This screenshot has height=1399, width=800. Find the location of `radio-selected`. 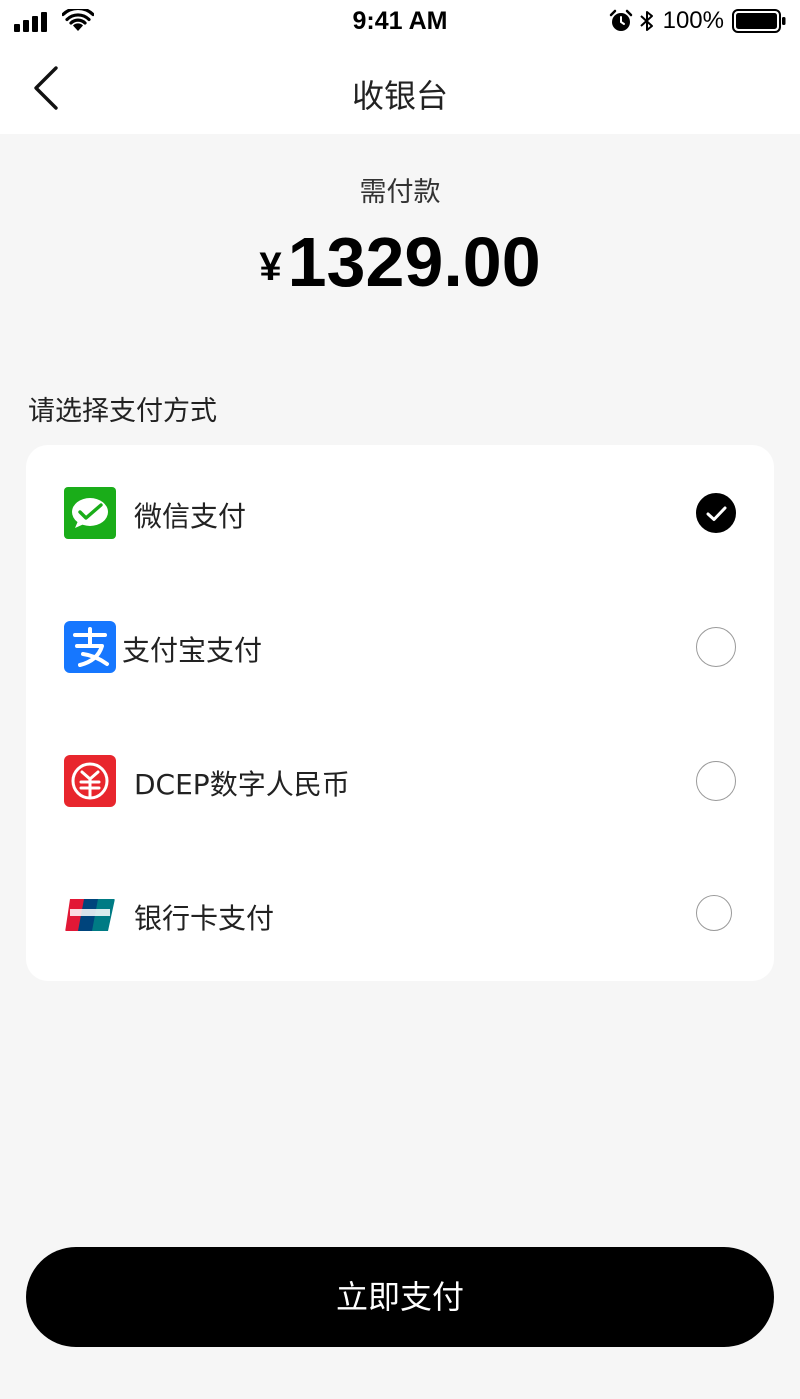

radio-selected is located at coordinates (716, 513).